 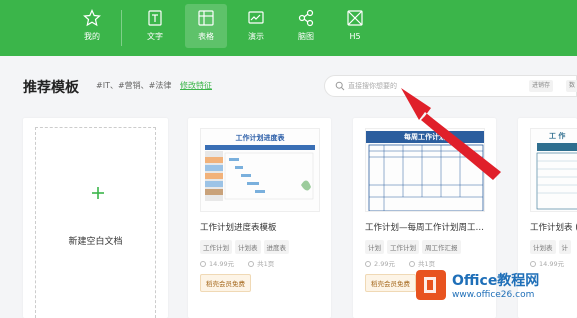 What do you see at coordinates (256, 26) in the screenshot?
I see `nav-item-presentation: 演示` at bounding box center [256, 26].